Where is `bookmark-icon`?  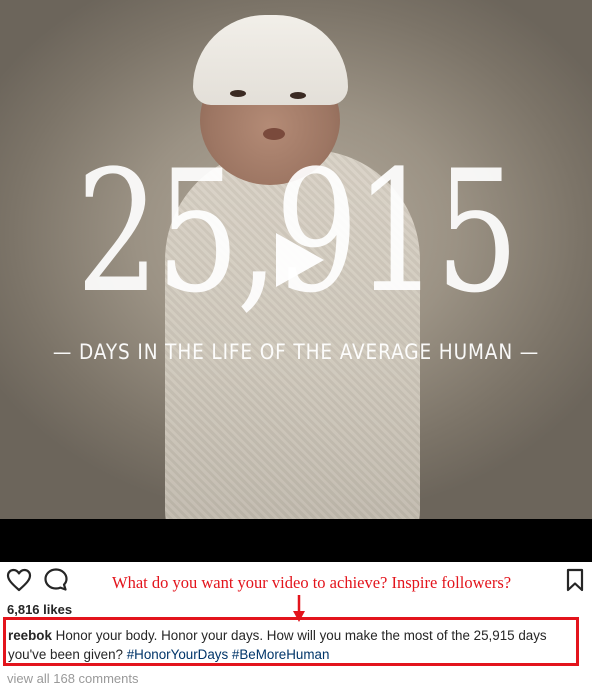
bookmark-icon is located at coordinates (575, 580).